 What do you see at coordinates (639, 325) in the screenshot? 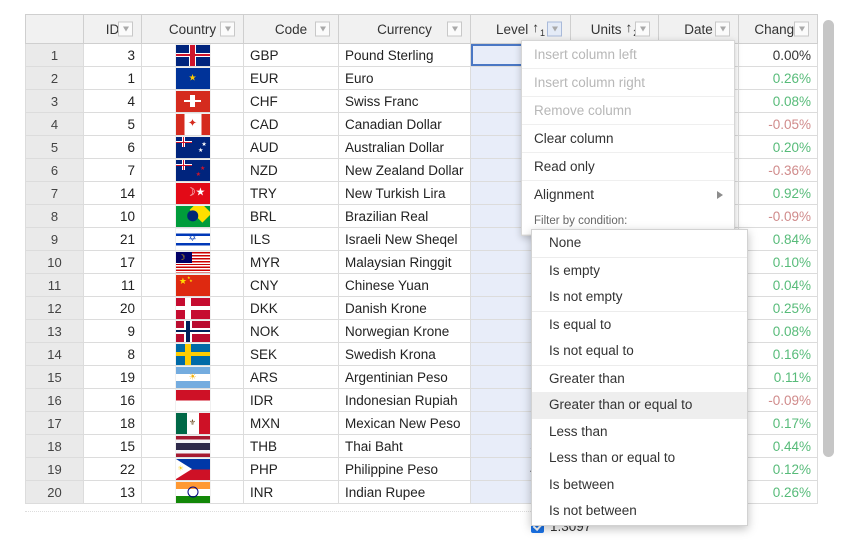
I see `condition-option: Is equal to` at bounding box center [639, 325].